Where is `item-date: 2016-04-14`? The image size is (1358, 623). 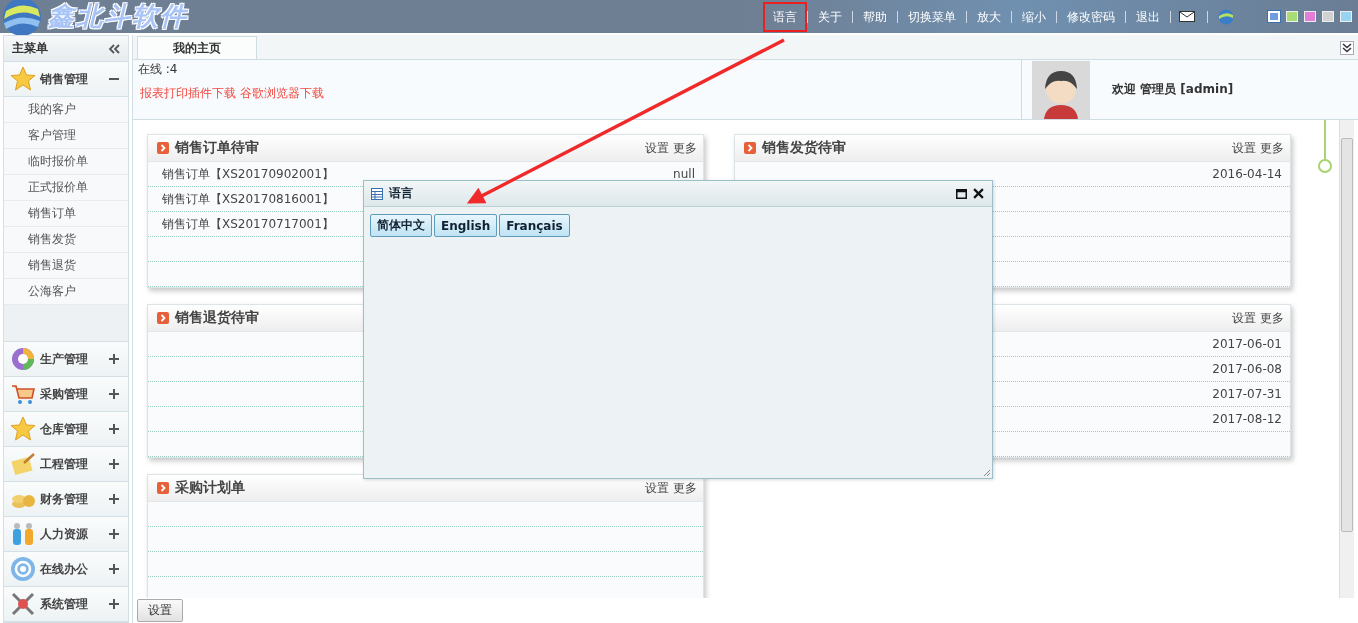
item-date: 2016-04-14 is located at coordinates (1247, 174).